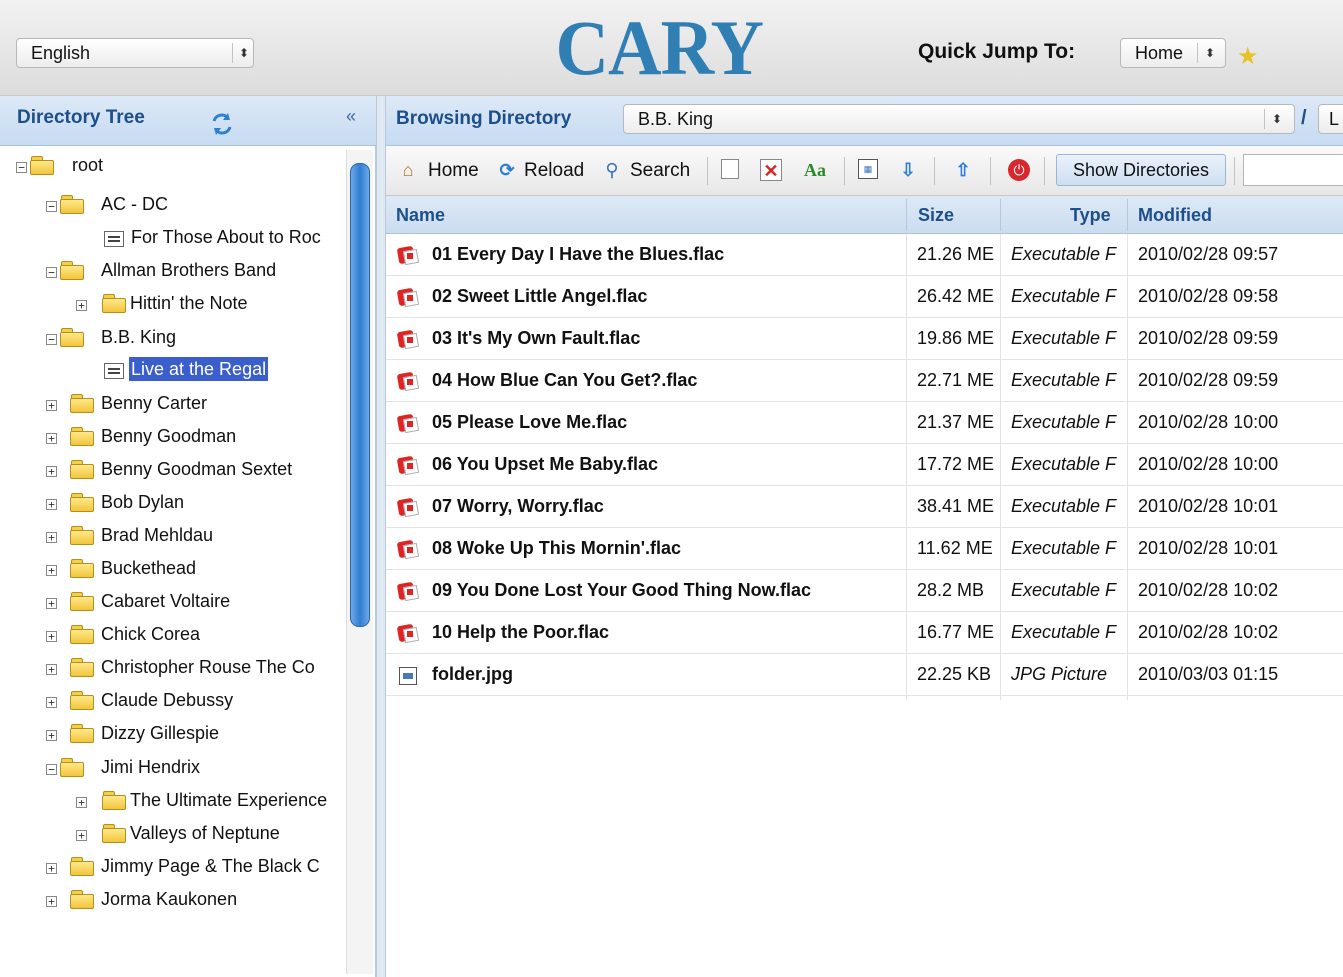 Image resolution: width=1343 pixels, height=977 pixels. Describe the element at coordinates (1090, 215) in the screenshot. I see `column-header-type: Type` at that location.